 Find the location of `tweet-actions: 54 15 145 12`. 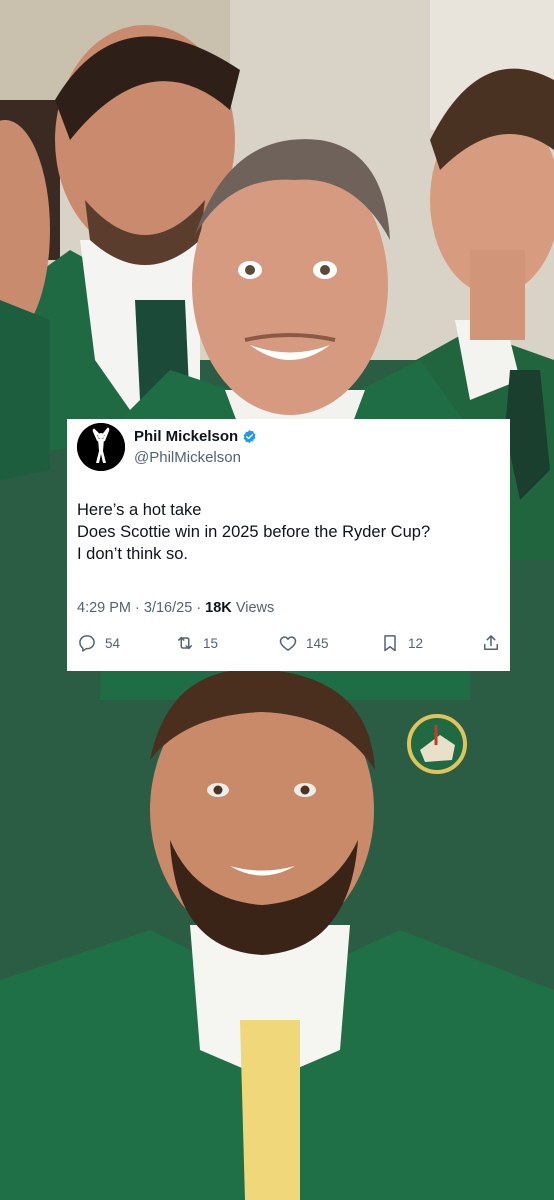

tweet-actions: 54 15 145 12 is located at coordinates (288, 646).